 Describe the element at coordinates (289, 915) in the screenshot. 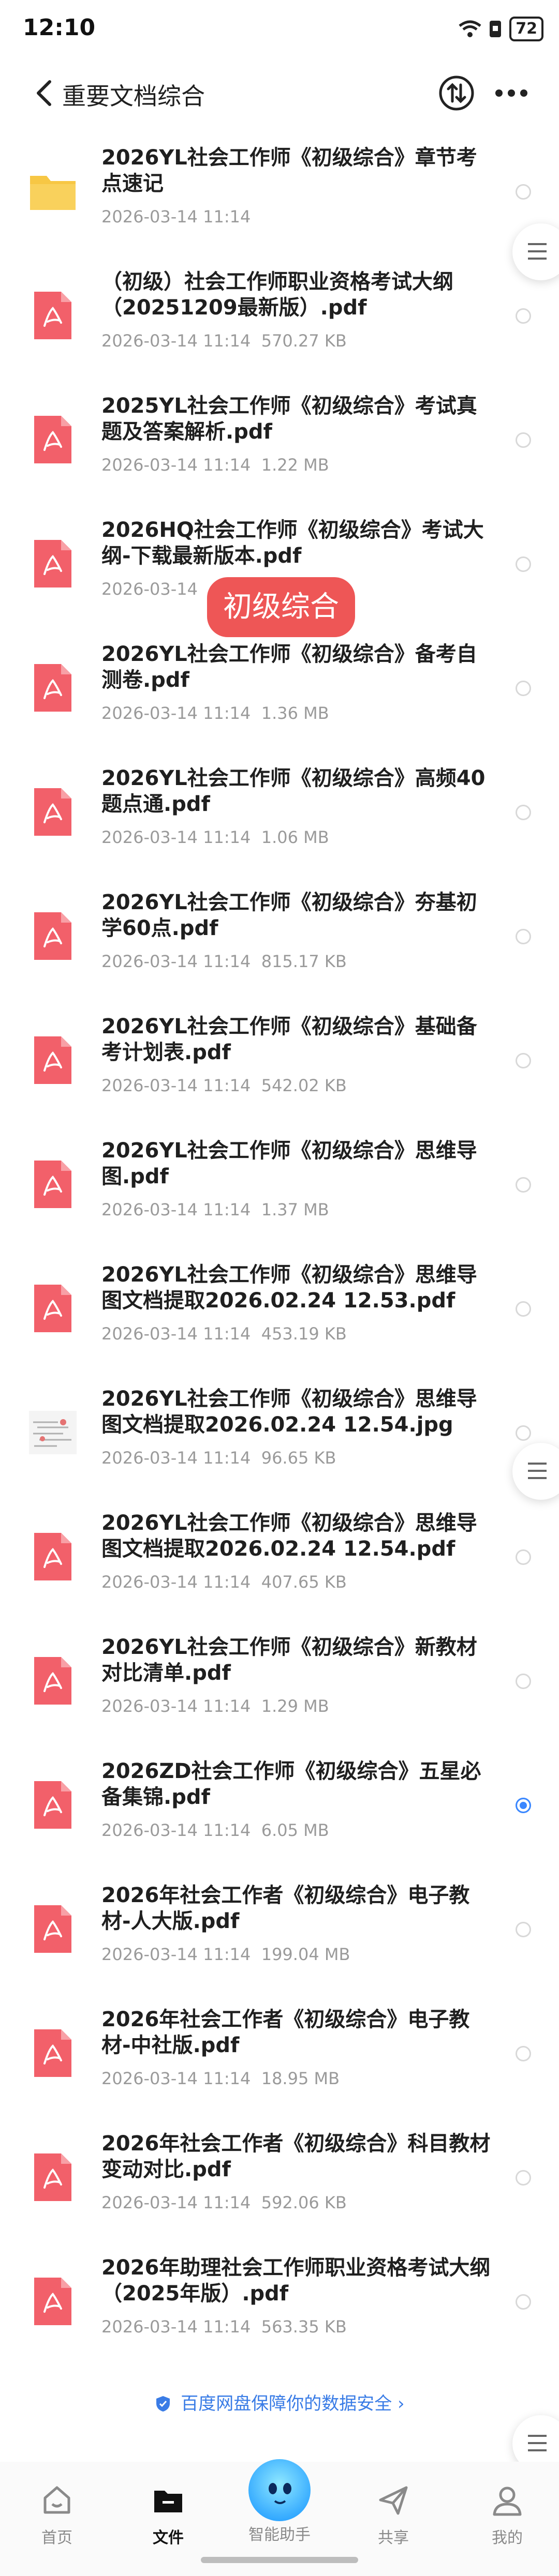

I see `file-name: 2026YL社会工作师《初级综合》夯基初学60点.pdf` at that location.